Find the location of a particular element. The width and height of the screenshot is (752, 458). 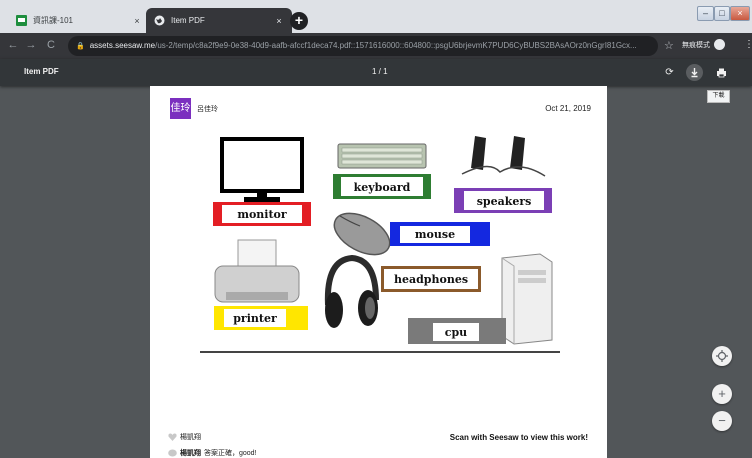

keyboard-label-box: keyboard is located at coordinates (382, 186).